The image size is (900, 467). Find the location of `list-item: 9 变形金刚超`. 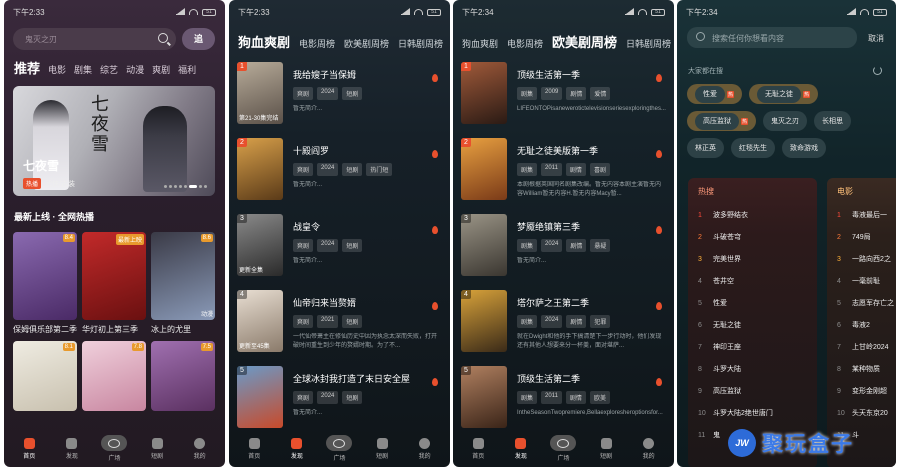

list-item: 9 变形金刚超 is located at coordinates (866, 391).